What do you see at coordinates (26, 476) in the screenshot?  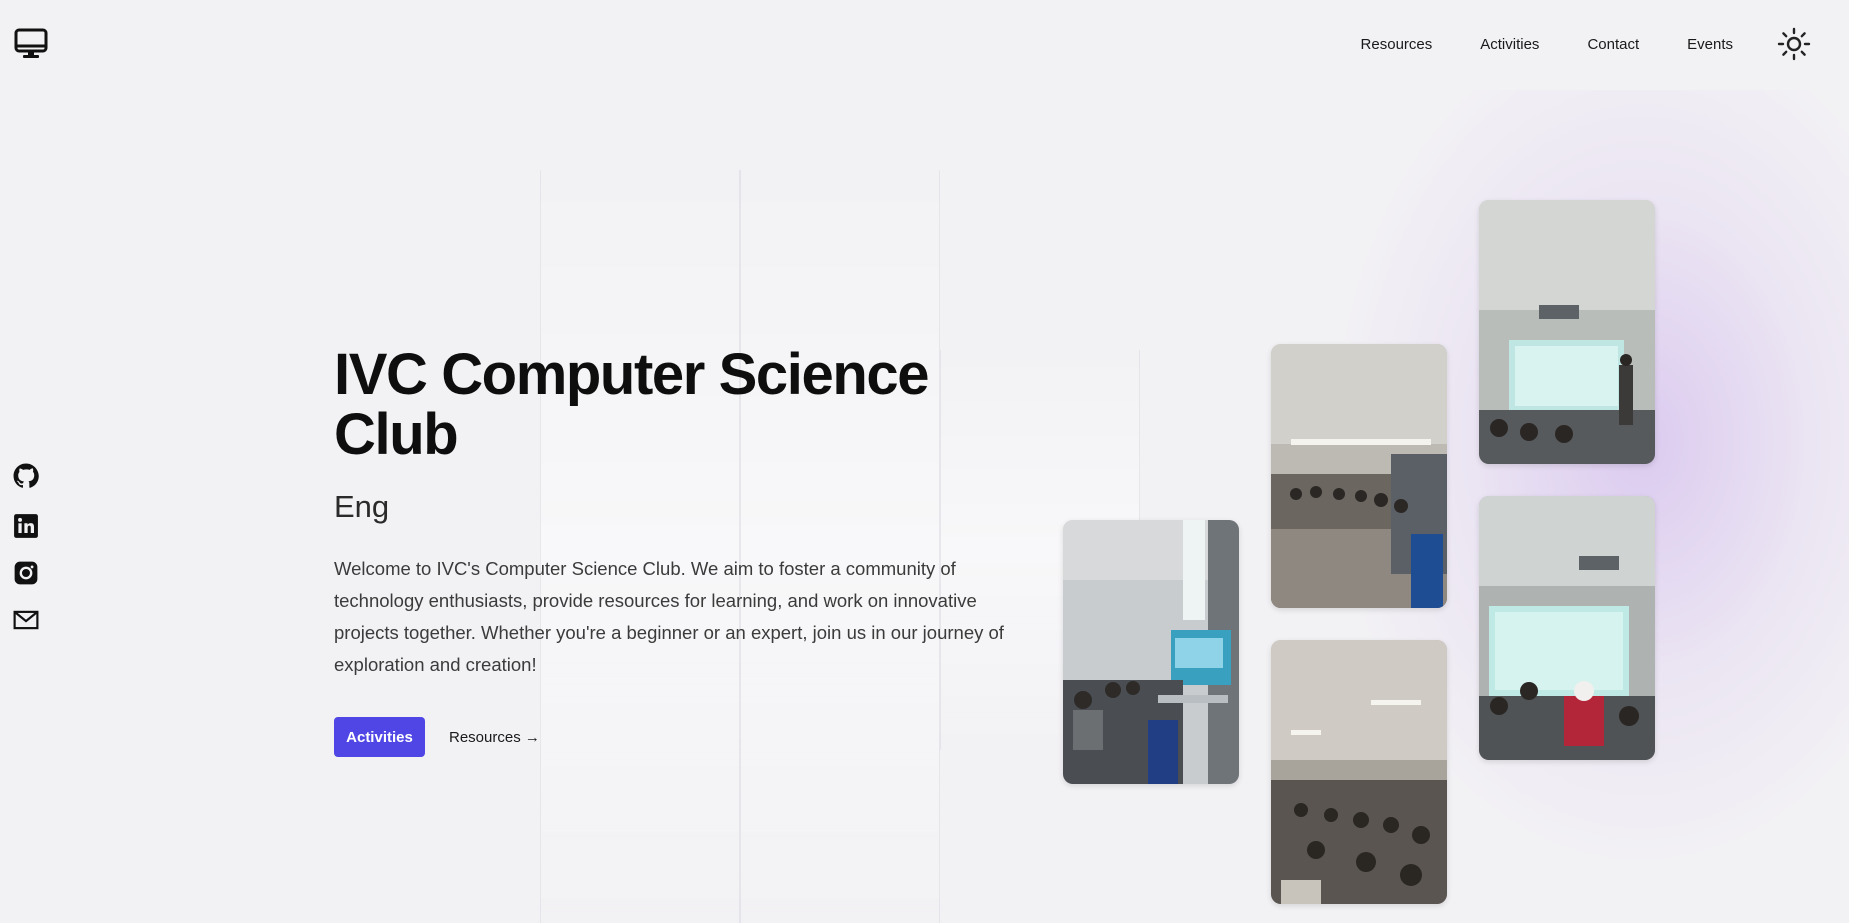 I see `github-icon` at bounding box center [26, 476].